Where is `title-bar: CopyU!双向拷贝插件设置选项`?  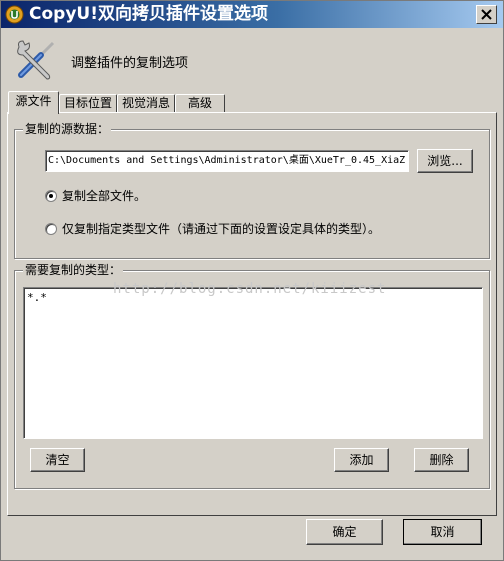
title-bar: CopyU!双向拷贝插件设置选项 is located at coordinates (252, 14).